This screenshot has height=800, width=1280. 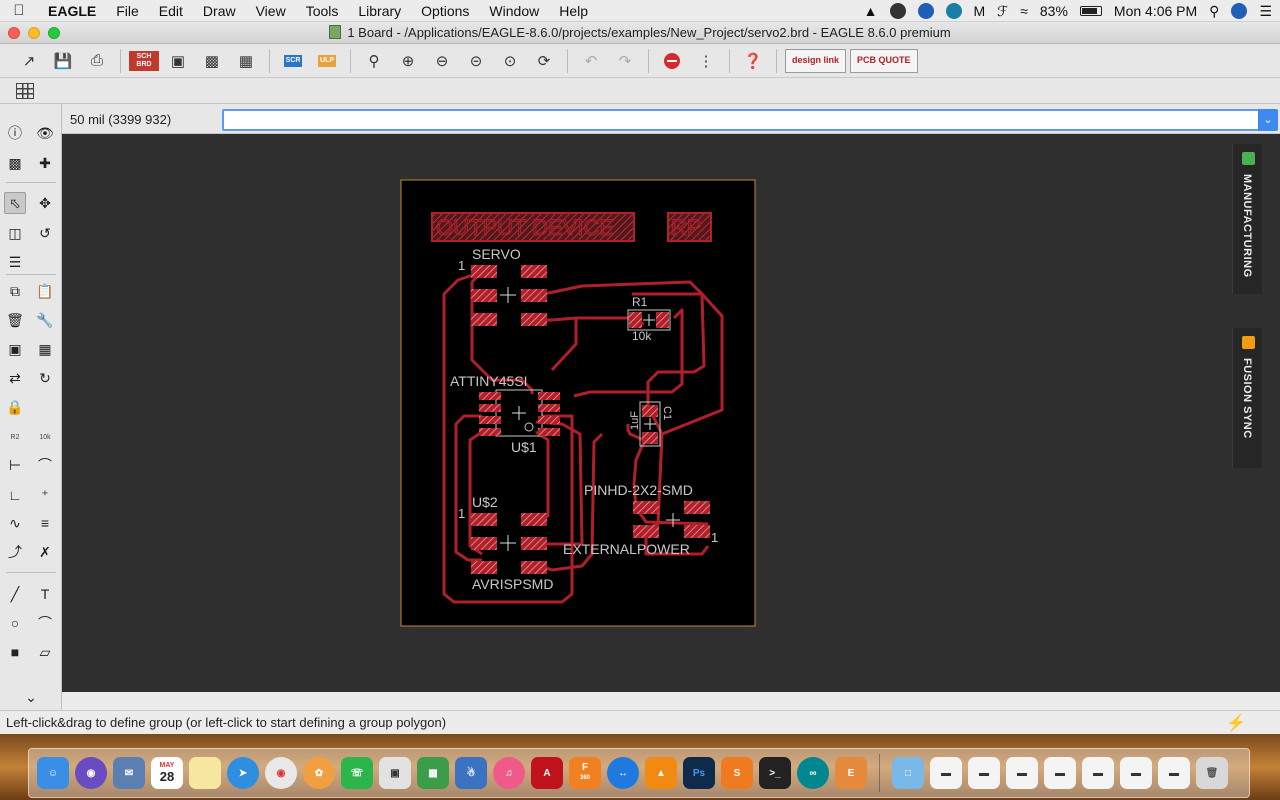 What do you see at coordinates (72, 11) in the screenshot?
I see `app-menu: EAGLE` at bounding box center [72, 11].